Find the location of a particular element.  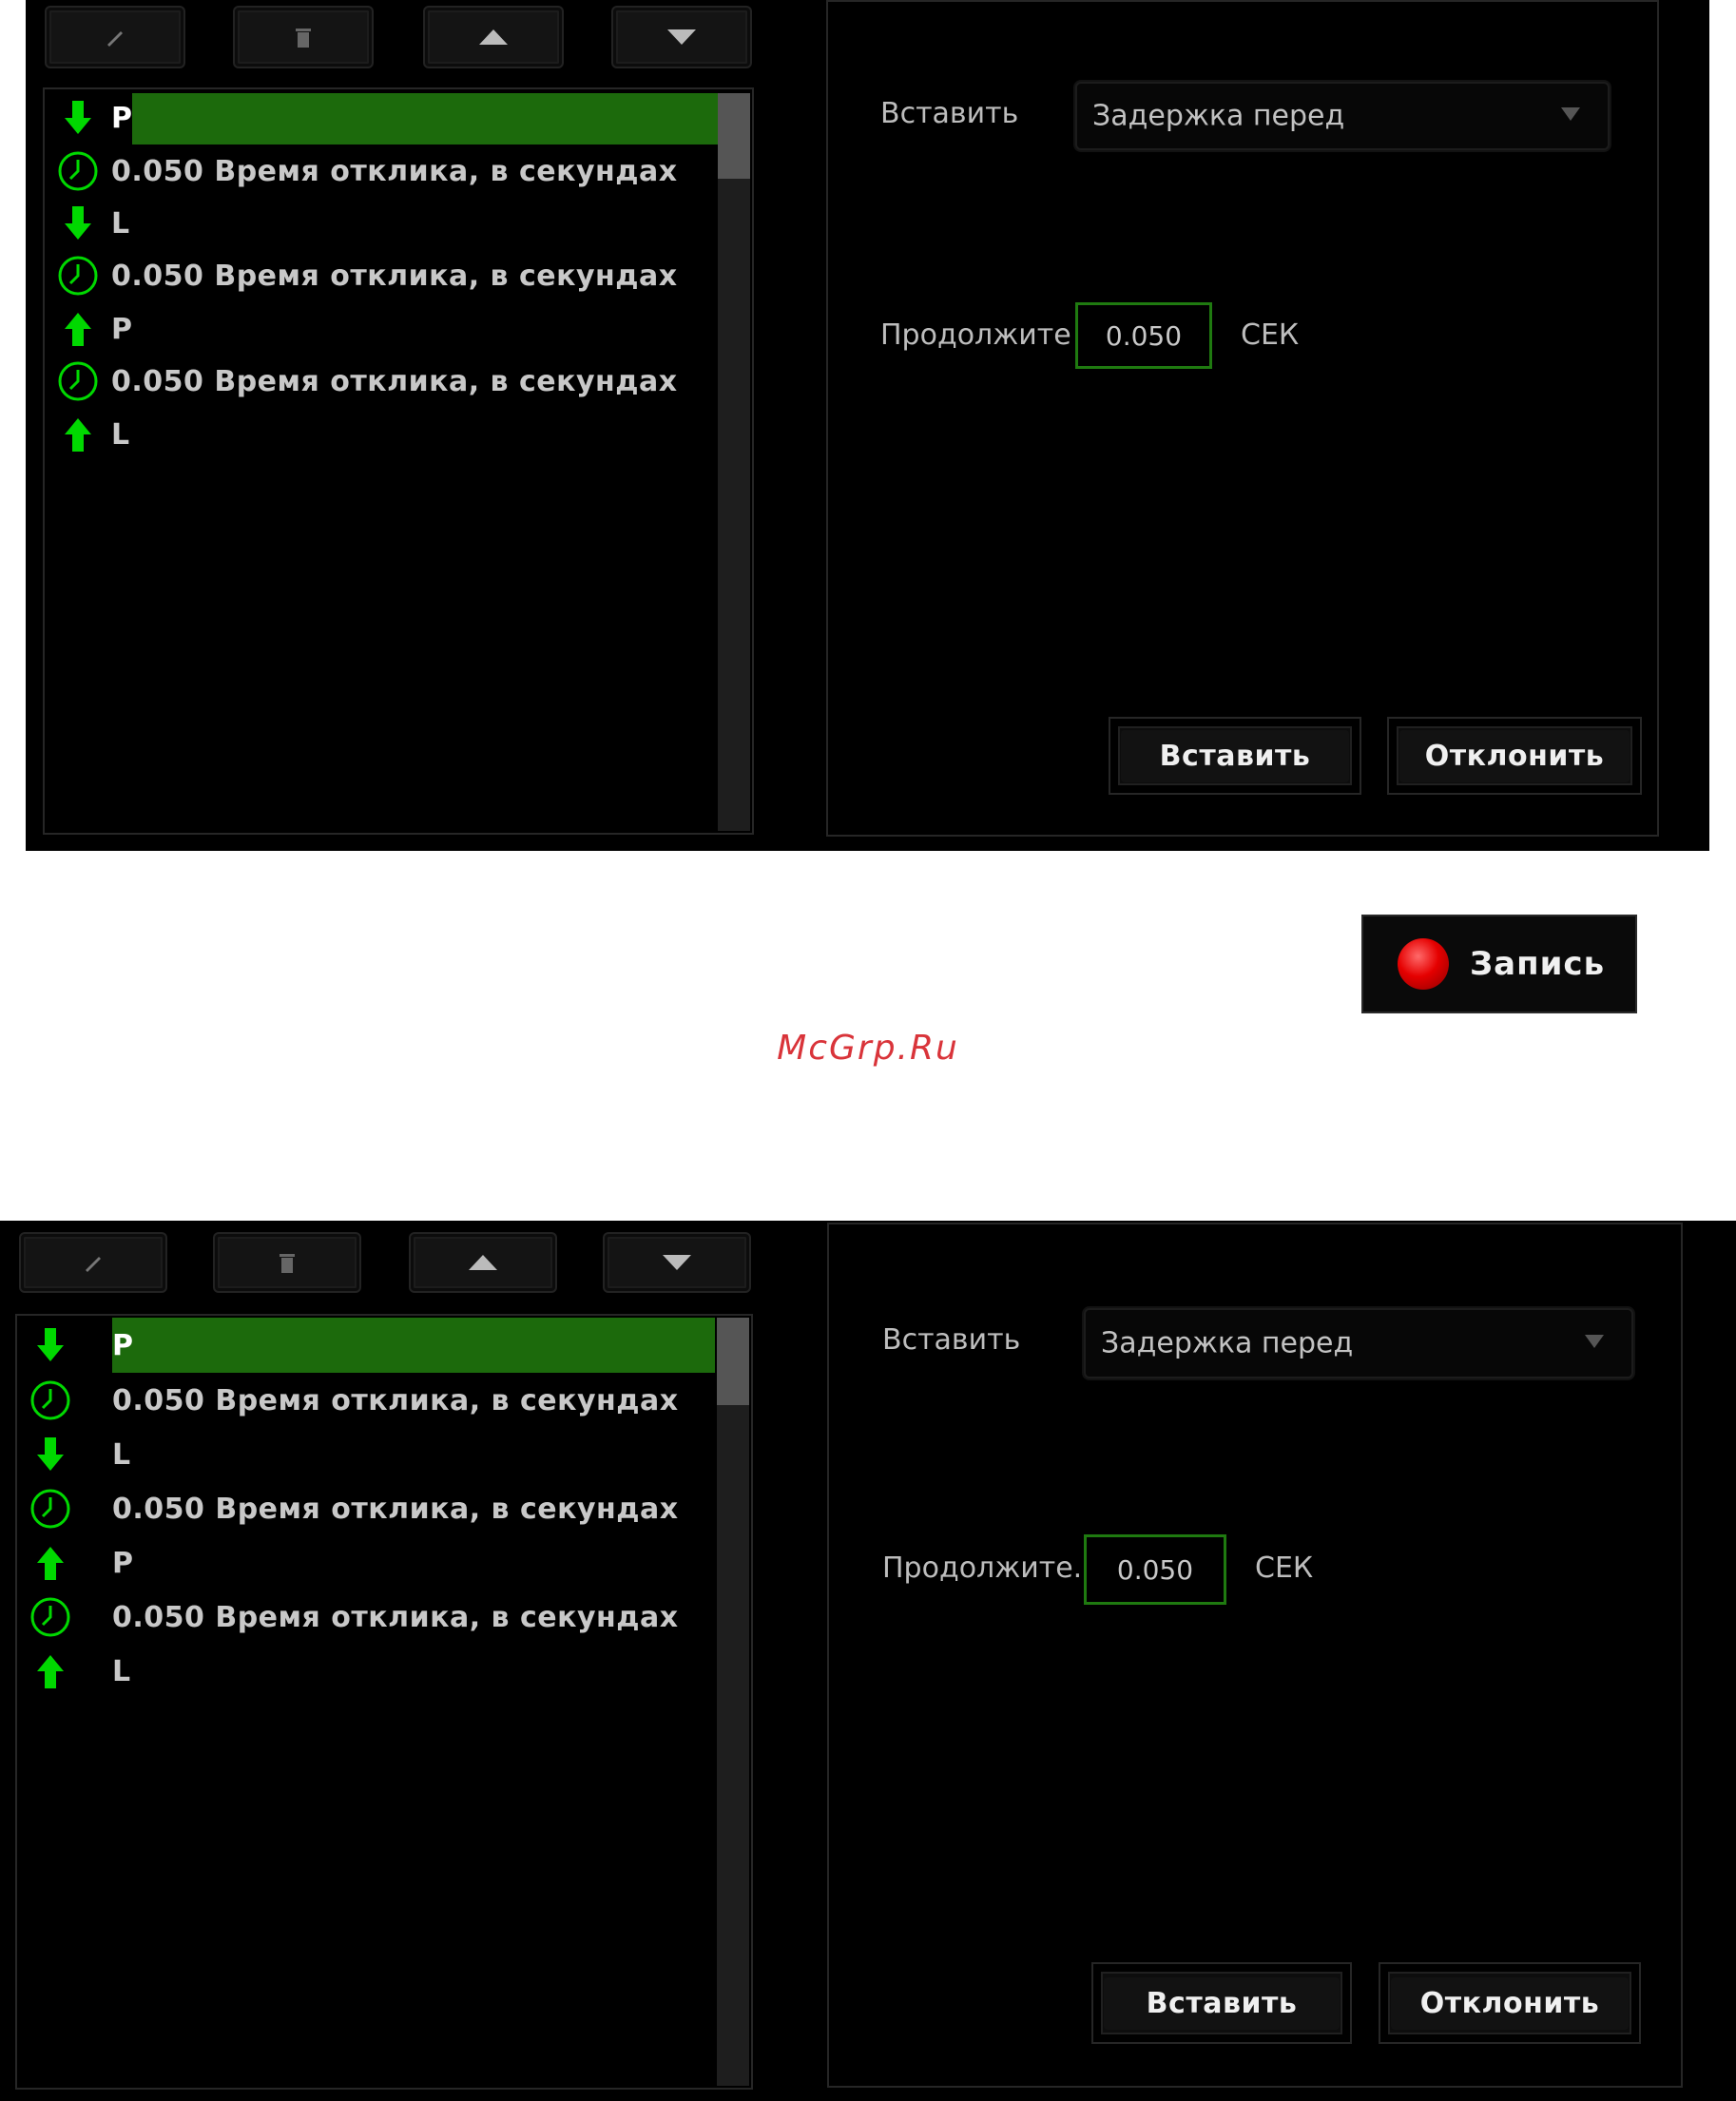

record-button: Запись is located at coordinates (1499, 964).